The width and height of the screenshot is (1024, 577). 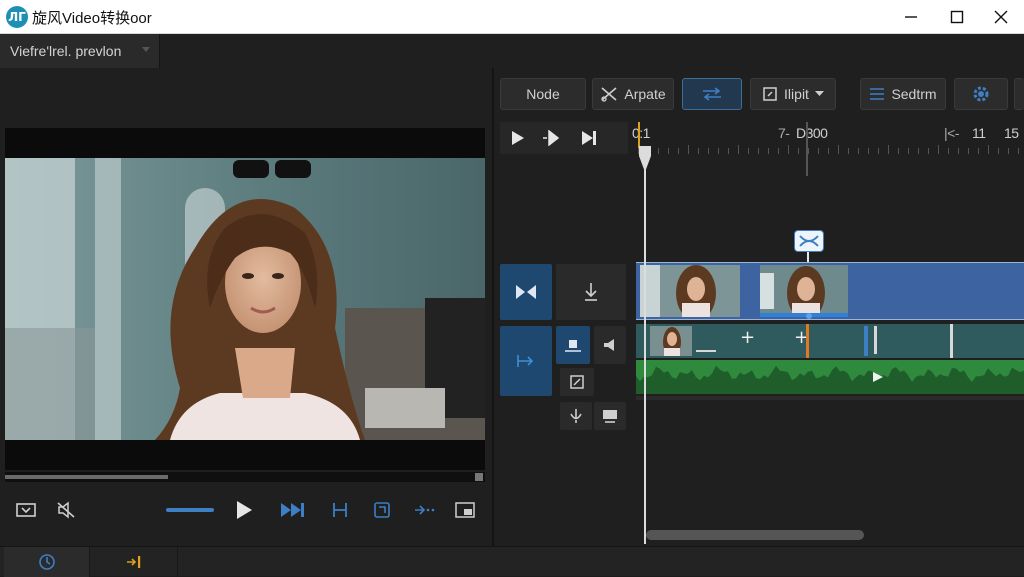 I want to click on split-track-button, so click(x=526, y=292).